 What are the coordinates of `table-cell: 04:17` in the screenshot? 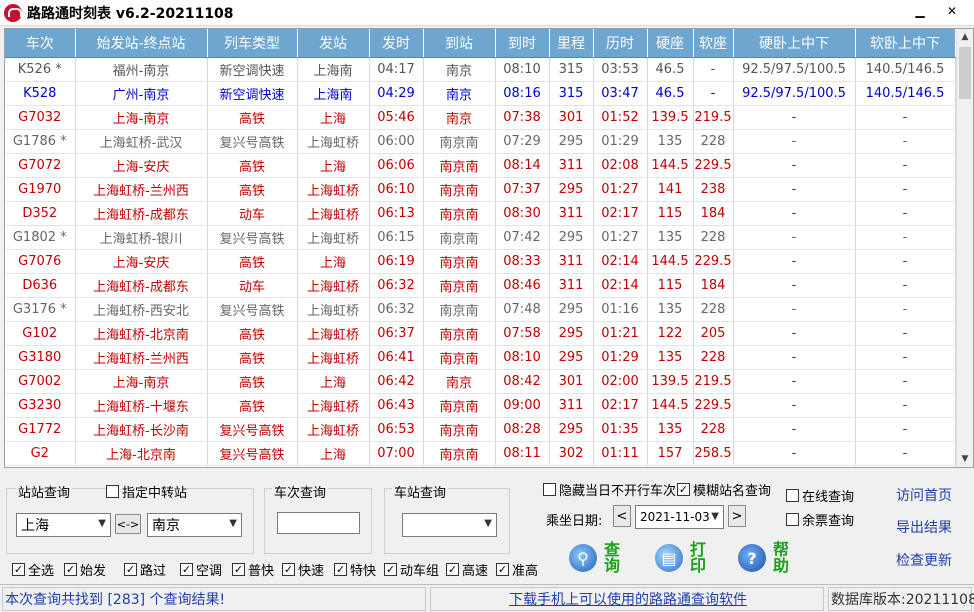 It's located at (396, 69).